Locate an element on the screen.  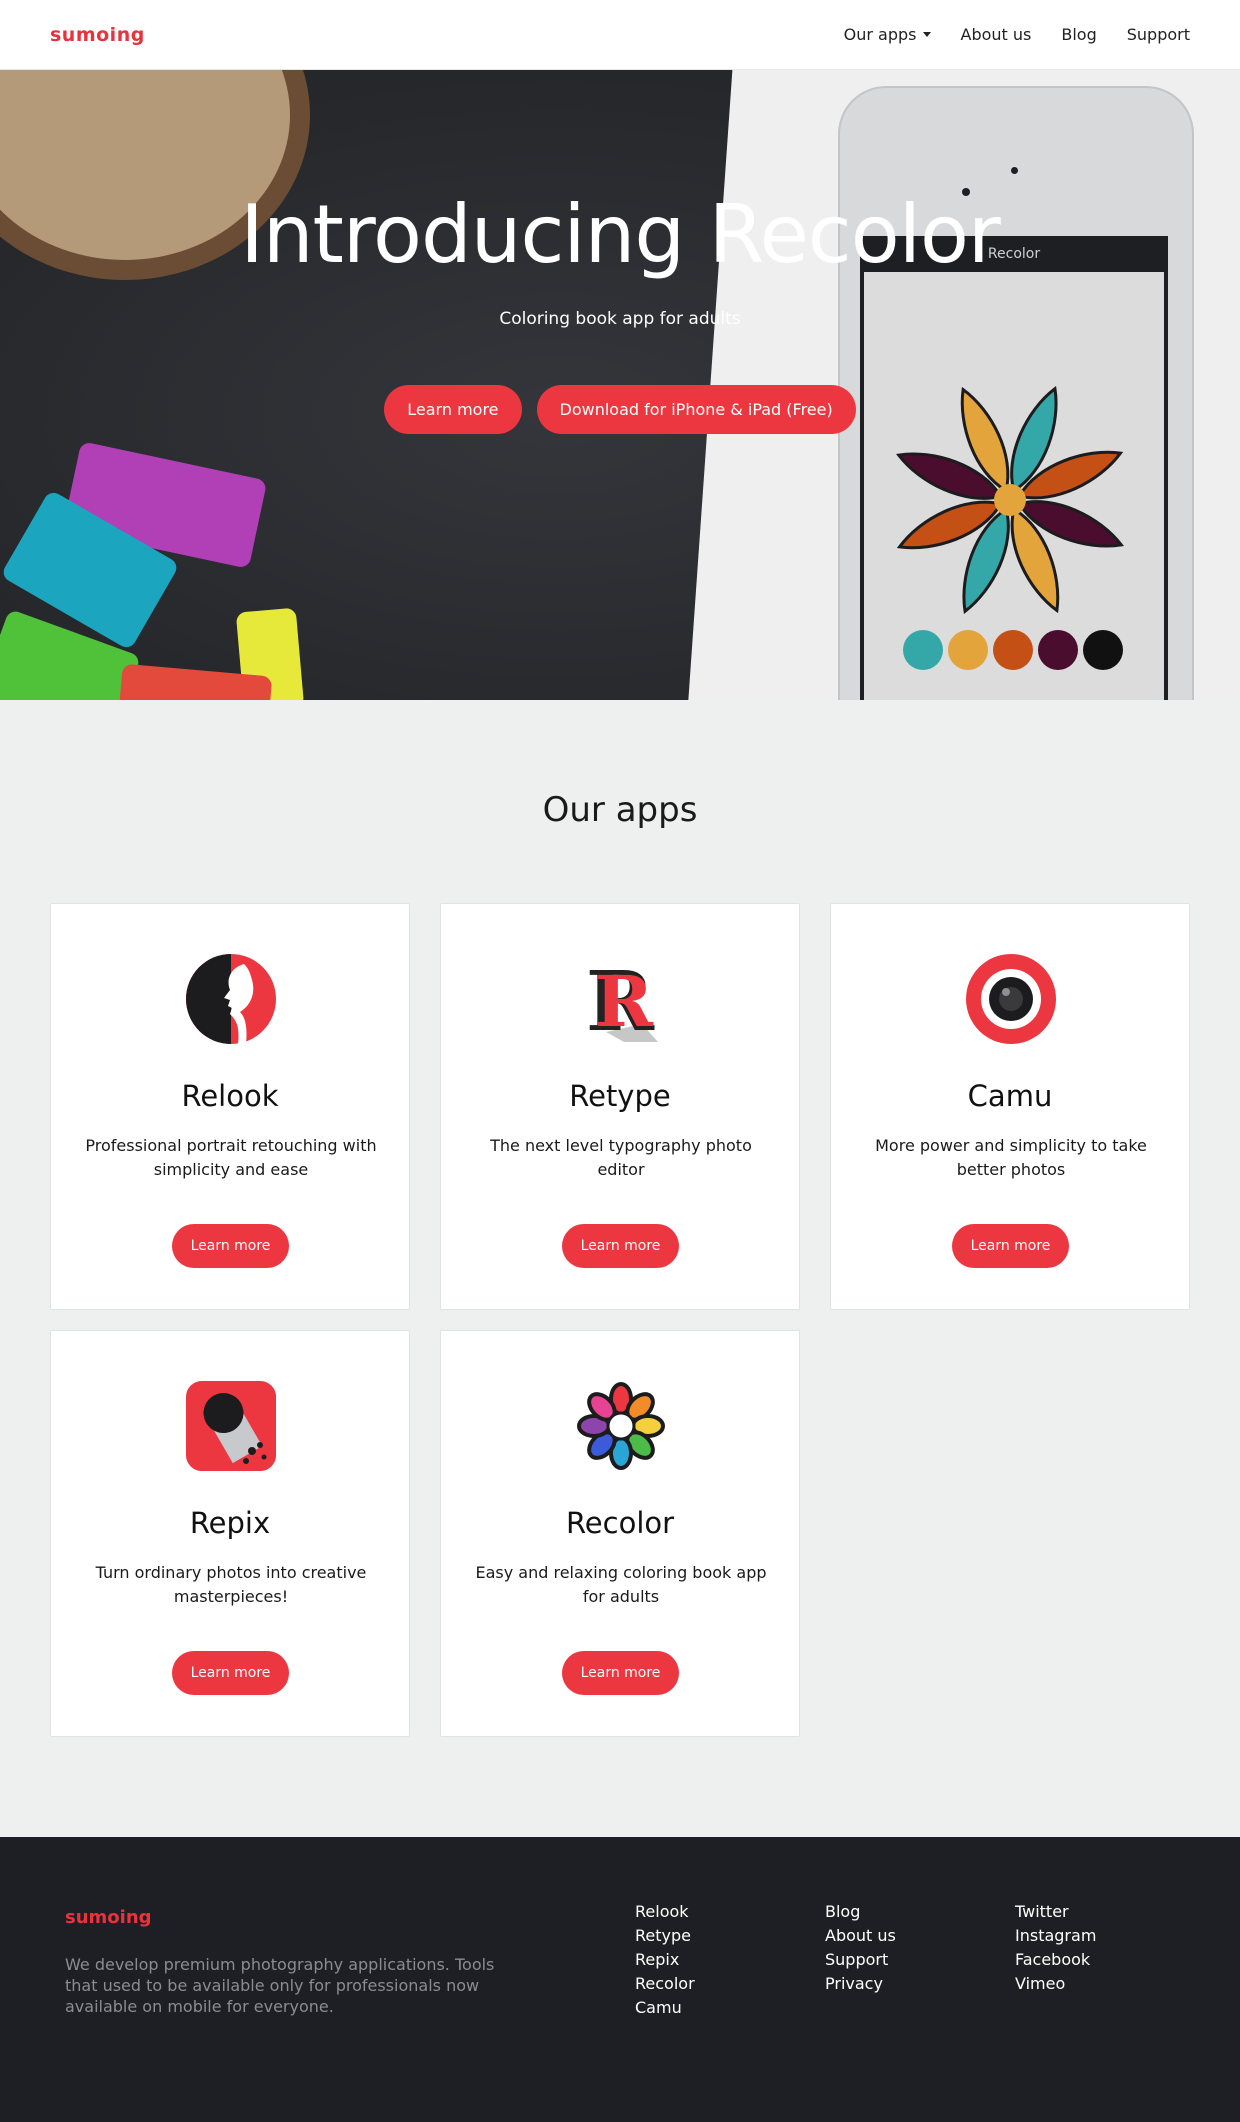
hero-learn-more-button: Learn more is located at coordinates (453, 409).